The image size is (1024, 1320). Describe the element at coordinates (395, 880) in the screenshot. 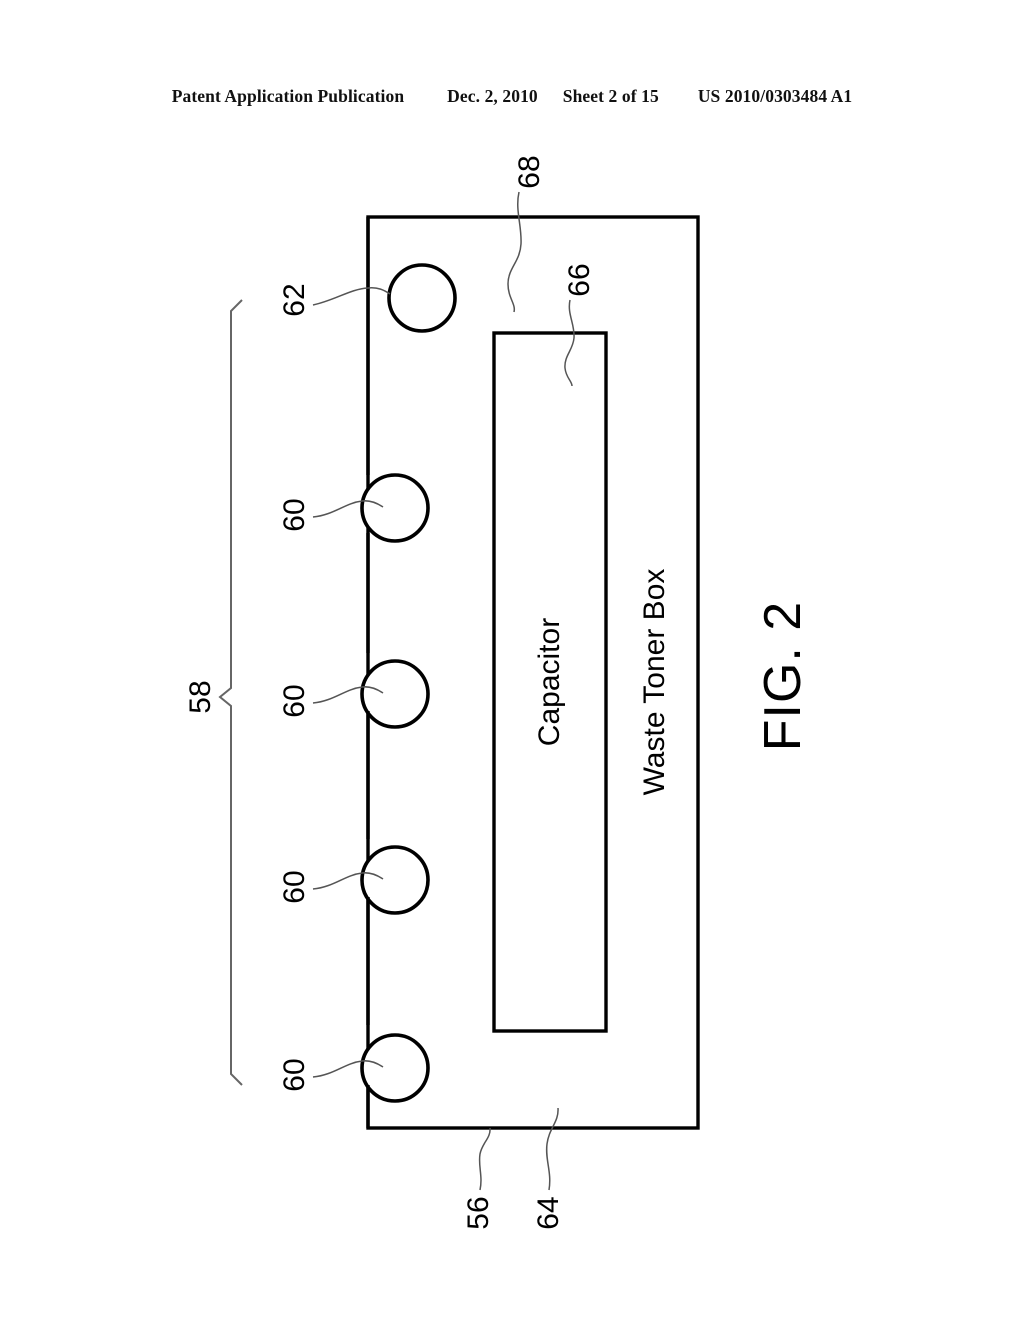

I see `circle-60-c` at that location.